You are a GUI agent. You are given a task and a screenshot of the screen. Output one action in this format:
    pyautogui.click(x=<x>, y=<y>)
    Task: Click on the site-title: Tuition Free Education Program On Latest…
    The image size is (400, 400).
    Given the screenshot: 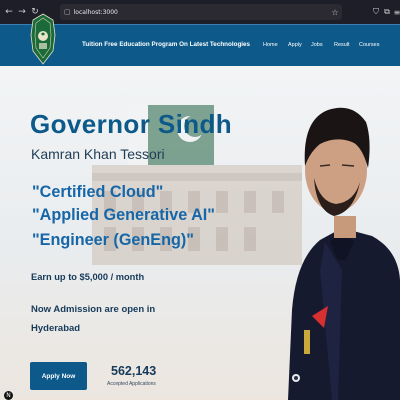 What is the action you would take?
    pyautogui.click(x=166, y=44)
    